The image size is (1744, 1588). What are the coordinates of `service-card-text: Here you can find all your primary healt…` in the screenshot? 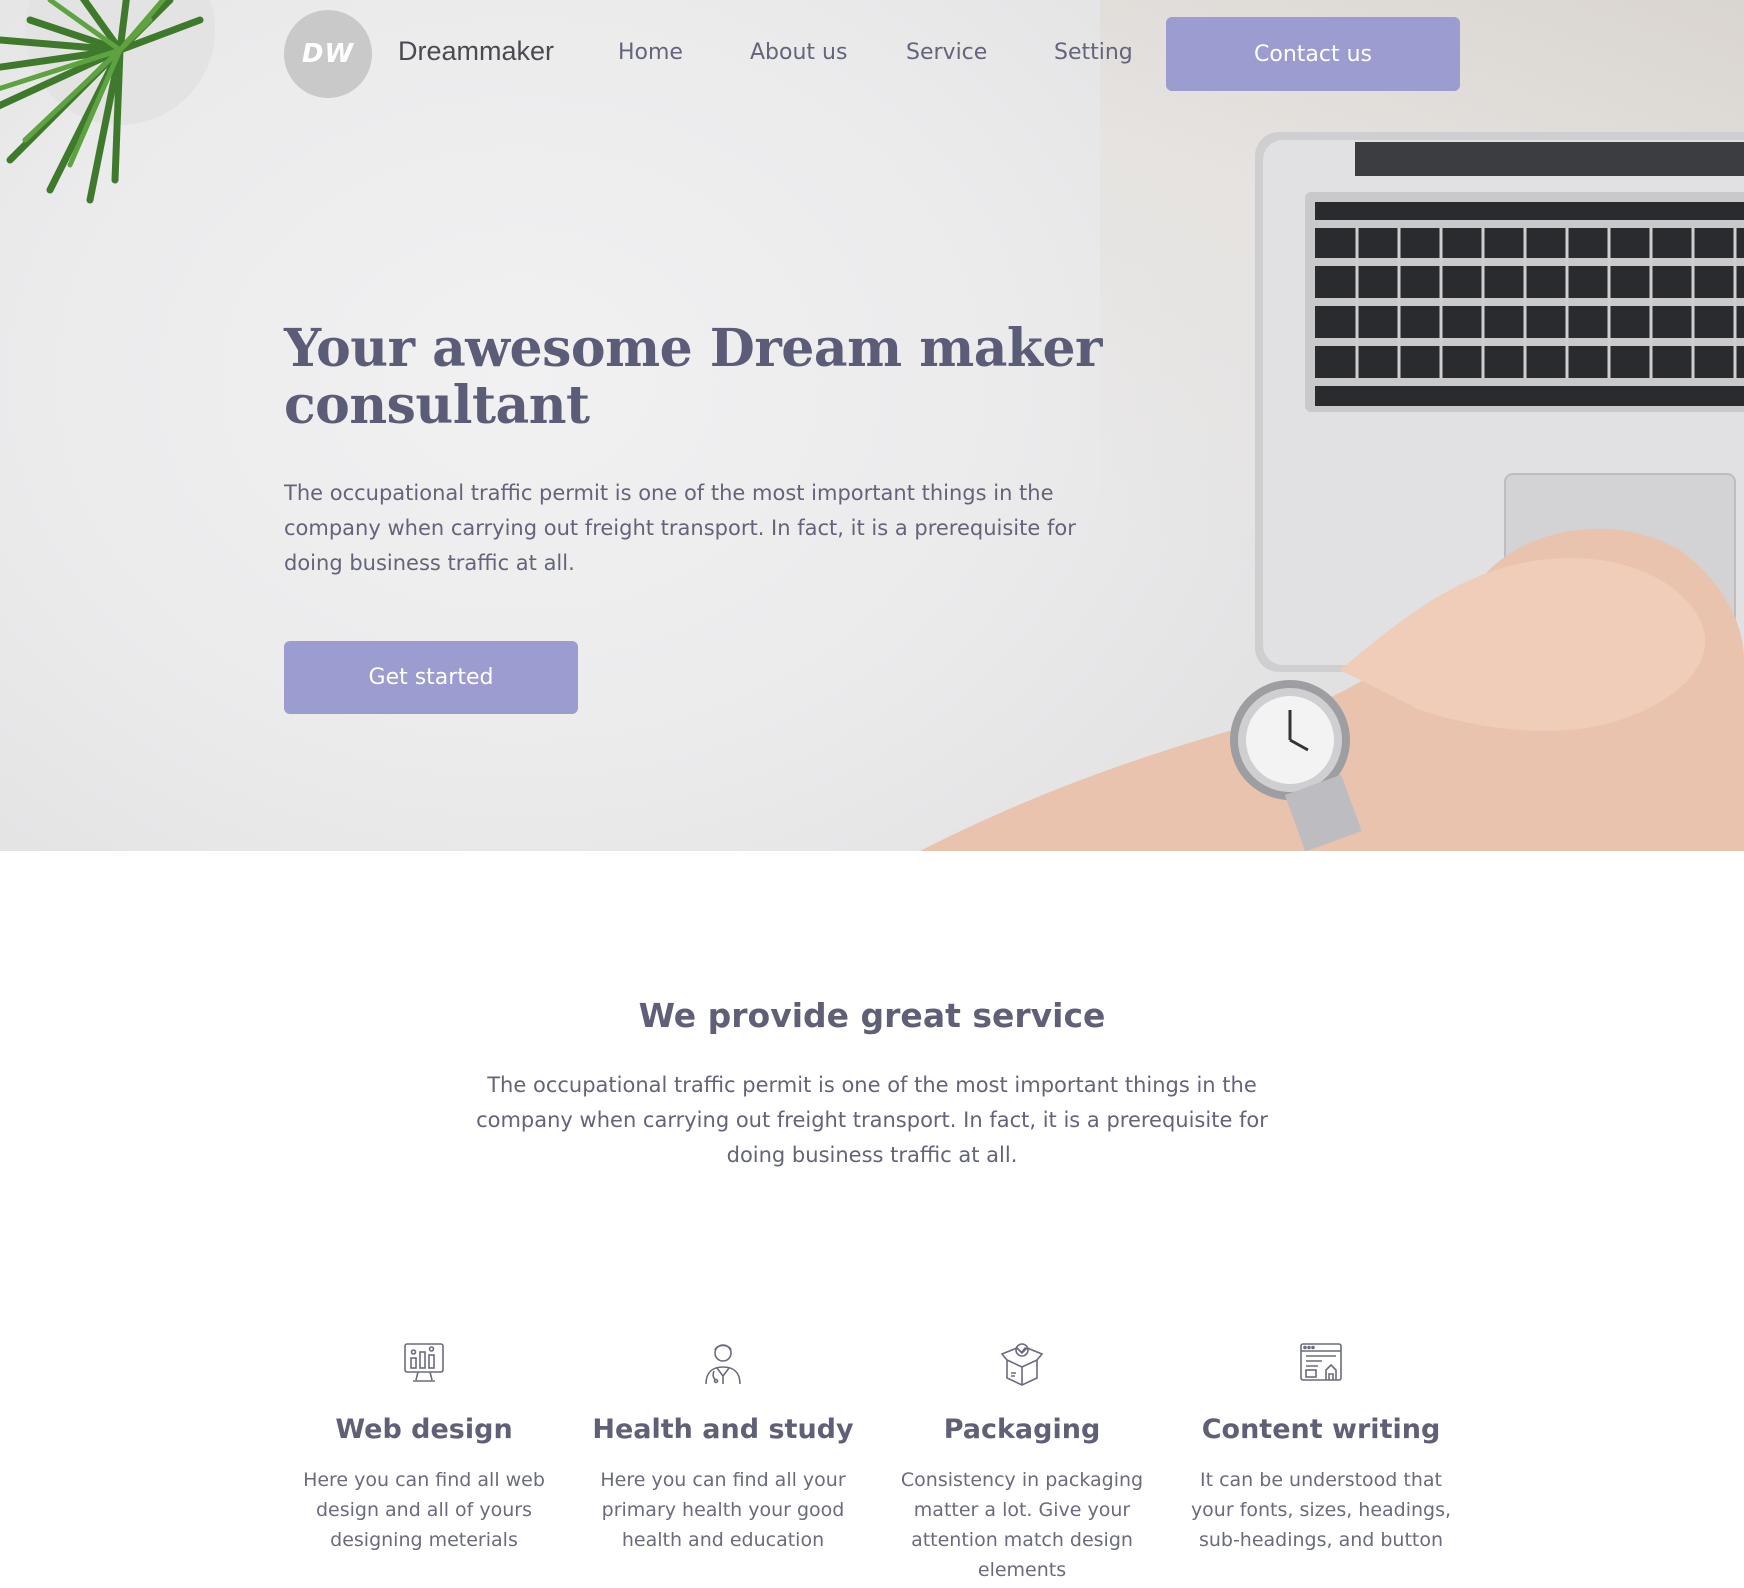 It's located at (723, 1510).